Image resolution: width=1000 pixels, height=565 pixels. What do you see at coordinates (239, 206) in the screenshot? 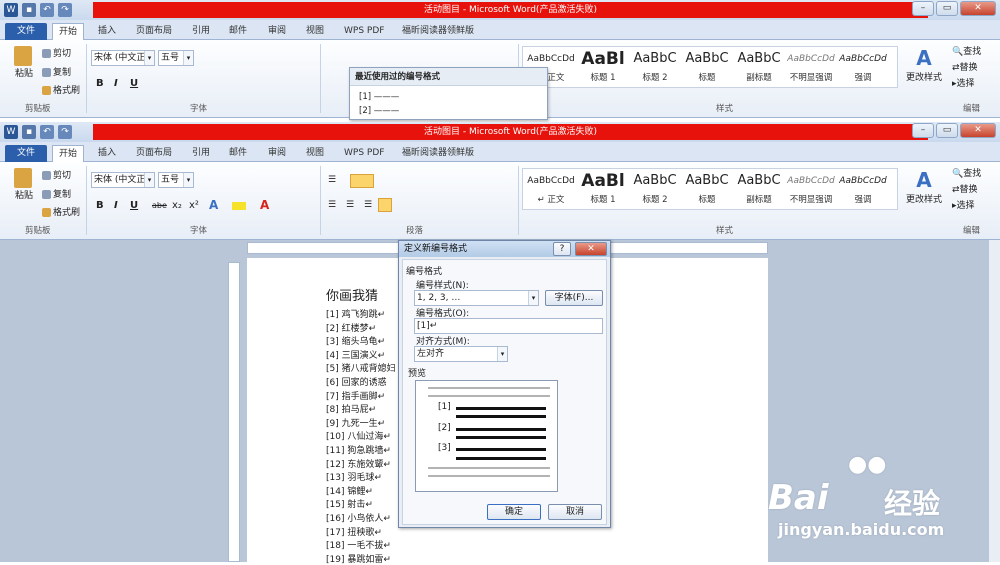
I see `highlight-icon` at bounding box center [239, 206].